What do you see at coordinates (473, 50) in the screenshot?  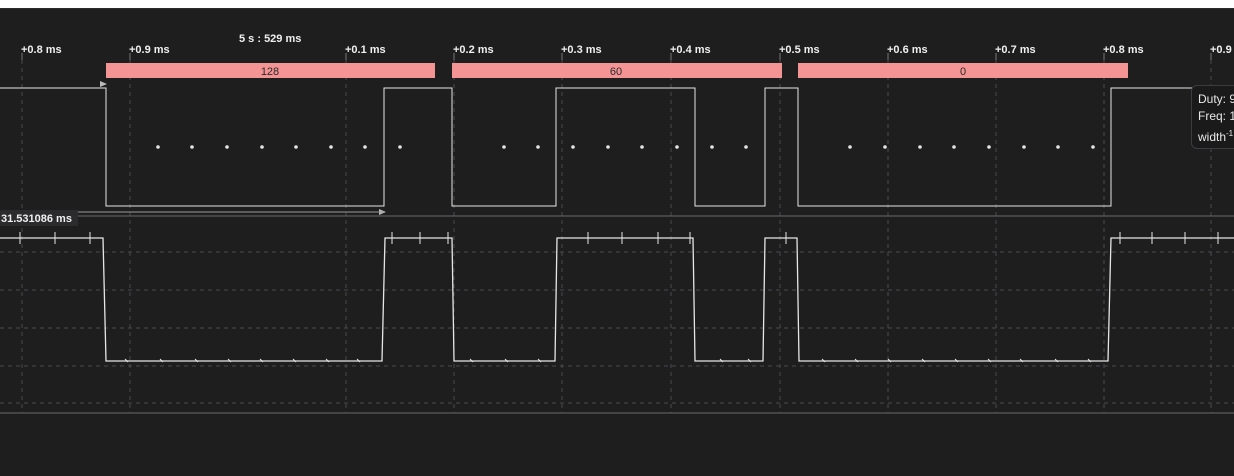 I see `ruler-tick-label: +0.2 ms` at bounding box center [473, 50].